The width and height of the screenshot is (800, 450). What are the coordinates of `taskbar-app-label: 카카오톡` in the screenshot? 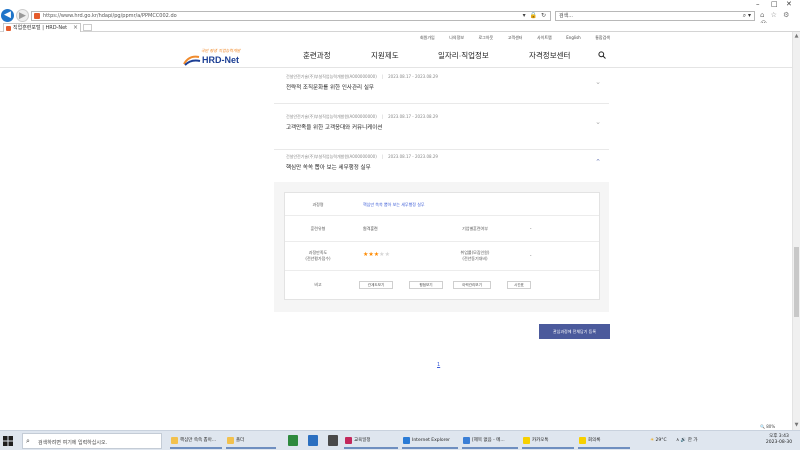 It's located at (540, 440).